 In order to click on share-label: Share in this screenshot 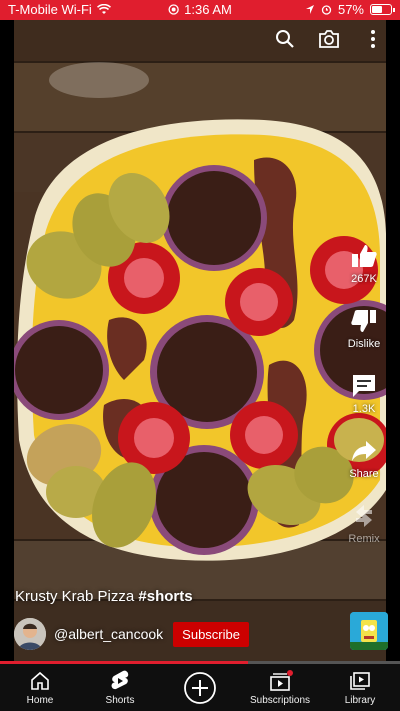, I will do `click(364, 474)`.